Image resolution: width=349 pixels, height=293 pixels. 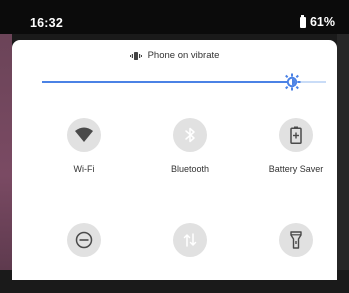 I want to click on tile-bluetooth: Bluetooth, so click(x=190, y=153).